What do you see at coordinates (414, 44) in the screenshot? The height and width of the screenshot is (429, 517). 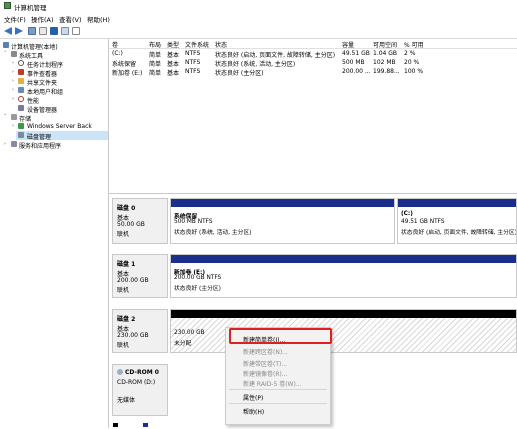 I see `col-percent-free: % 可用` at bounding box center [414, 44].